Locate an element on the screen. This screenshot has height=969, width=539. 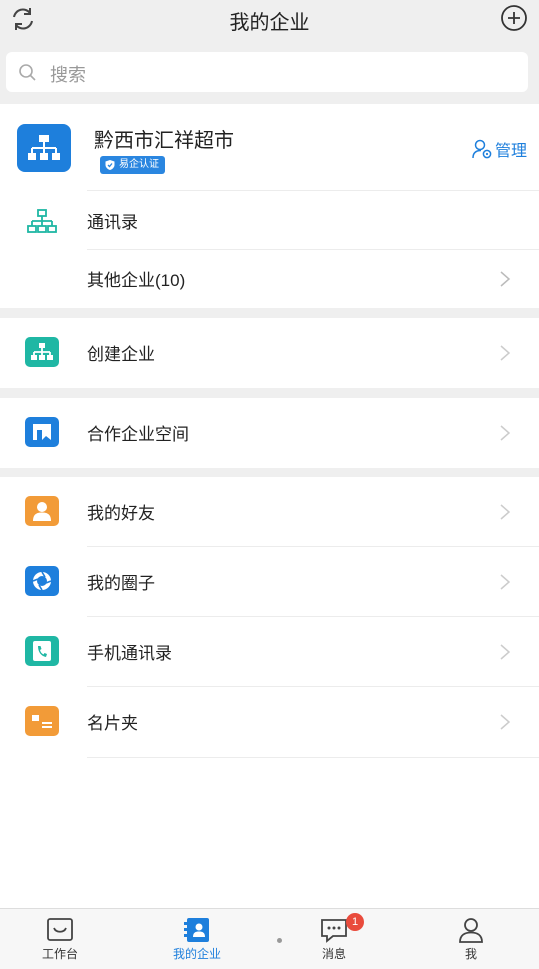
top-bar: 我的企业 is located at coordinates (269, 22).